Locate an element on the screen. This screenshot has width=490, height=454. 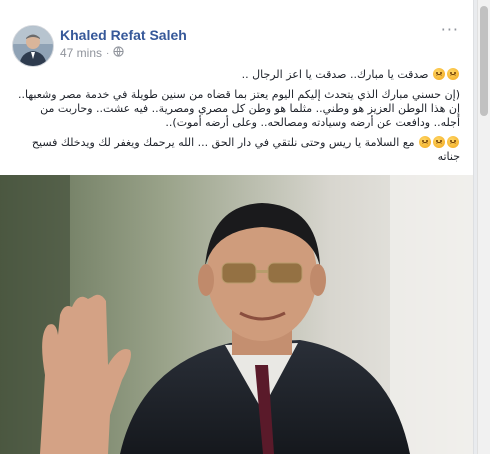
author-avatar is located at coordinates (33, 46).